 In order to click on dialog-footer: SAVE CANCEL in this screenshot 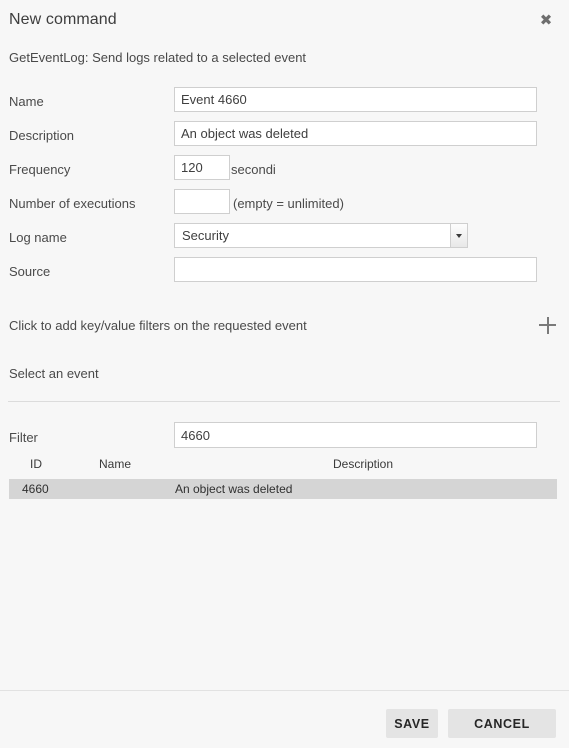, I will do `click(284, 719)`.